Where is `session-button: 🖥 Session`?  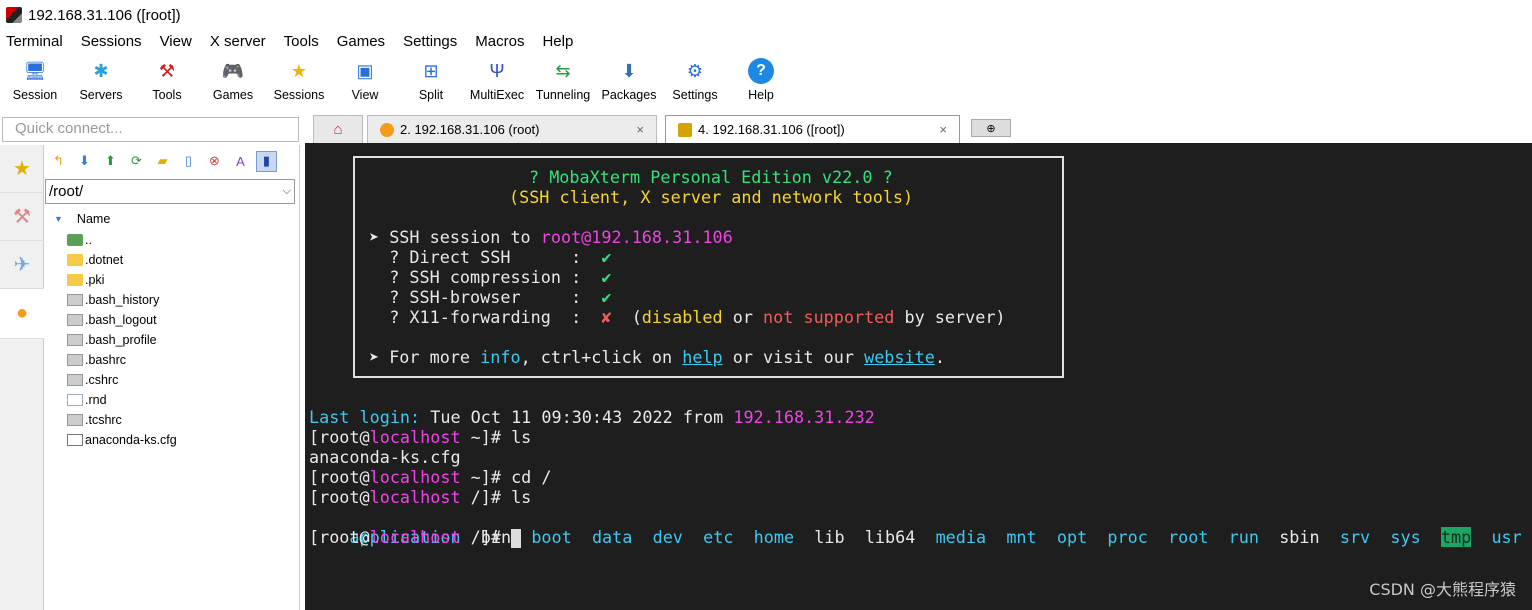
session-button: 🖥 Session is located at coordinates (35, 81).